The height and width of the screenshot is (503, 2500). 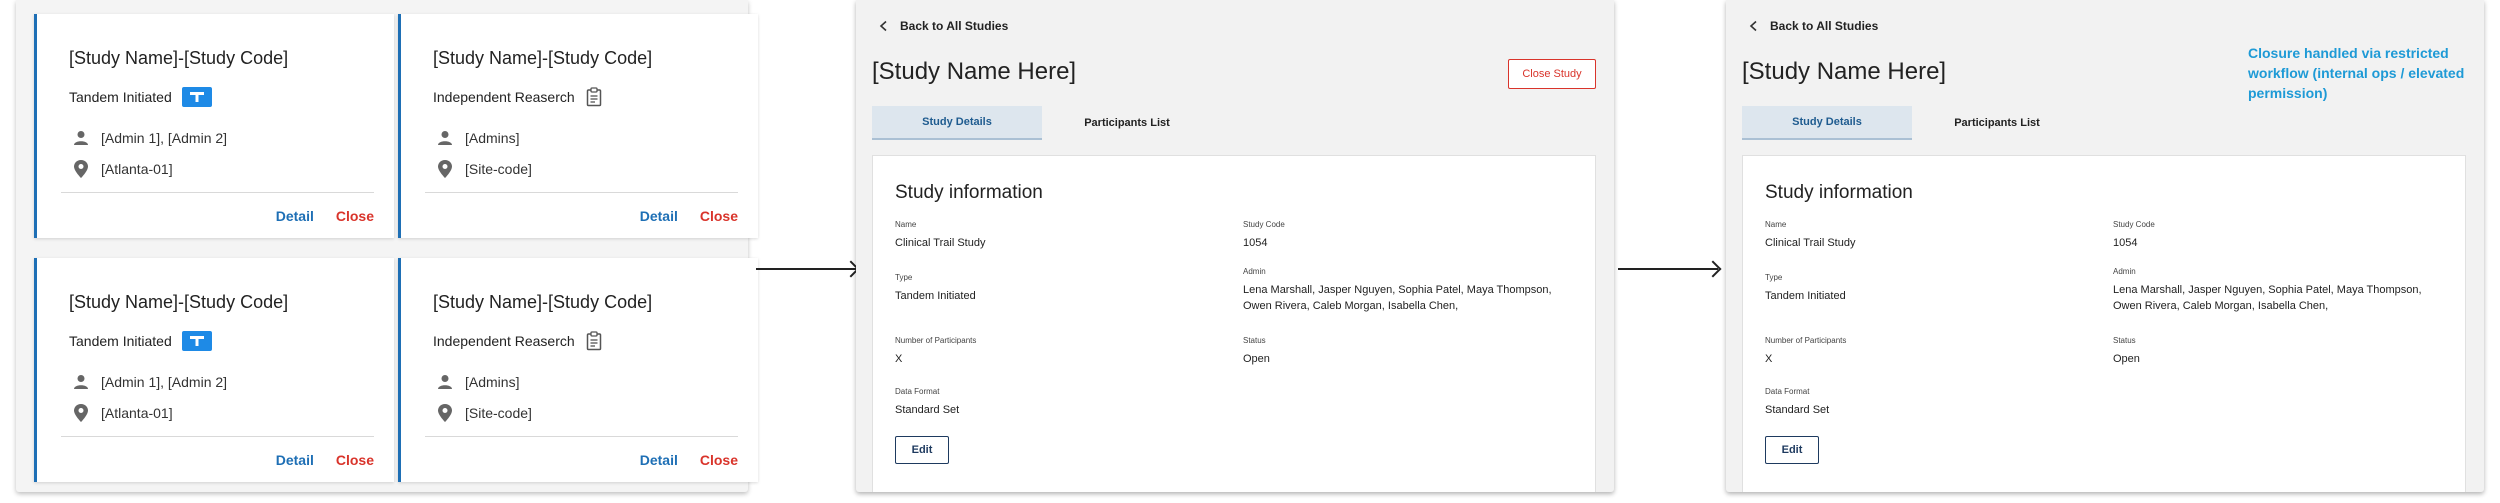 I want to click on type-field: Type Tandem Initiated, so click(x=1930, y=288).